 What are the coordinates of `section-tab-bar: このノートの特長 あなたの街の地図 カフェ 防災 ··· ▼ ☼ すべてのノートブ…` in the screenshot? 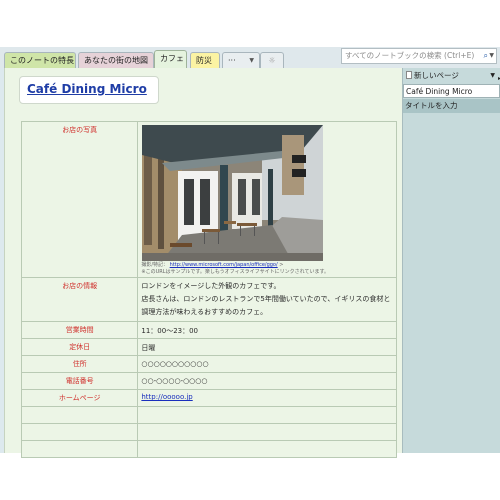 It's located at (250, 57).